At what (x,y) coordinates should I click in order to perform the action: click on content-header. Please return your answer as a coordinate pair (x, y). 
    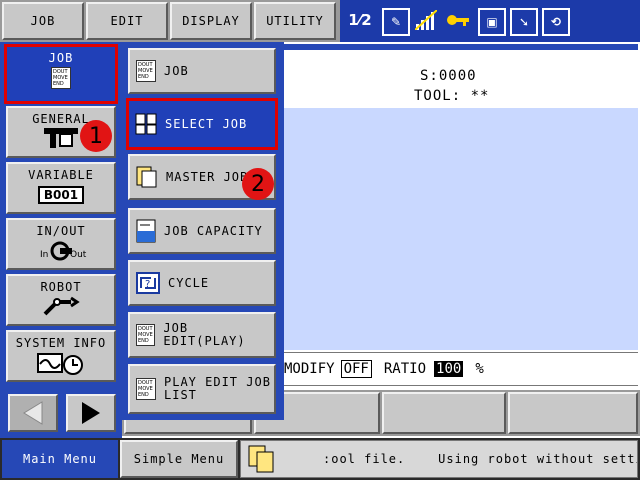
    Looking at the image, I should click on (459, 47).